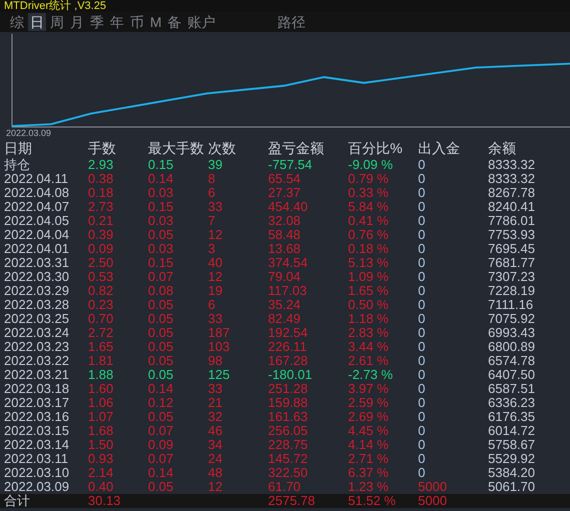  Describe the element at coordinates (288, 333) in the screenshot. I see `pnl-cell-text: 192.54` at that location.